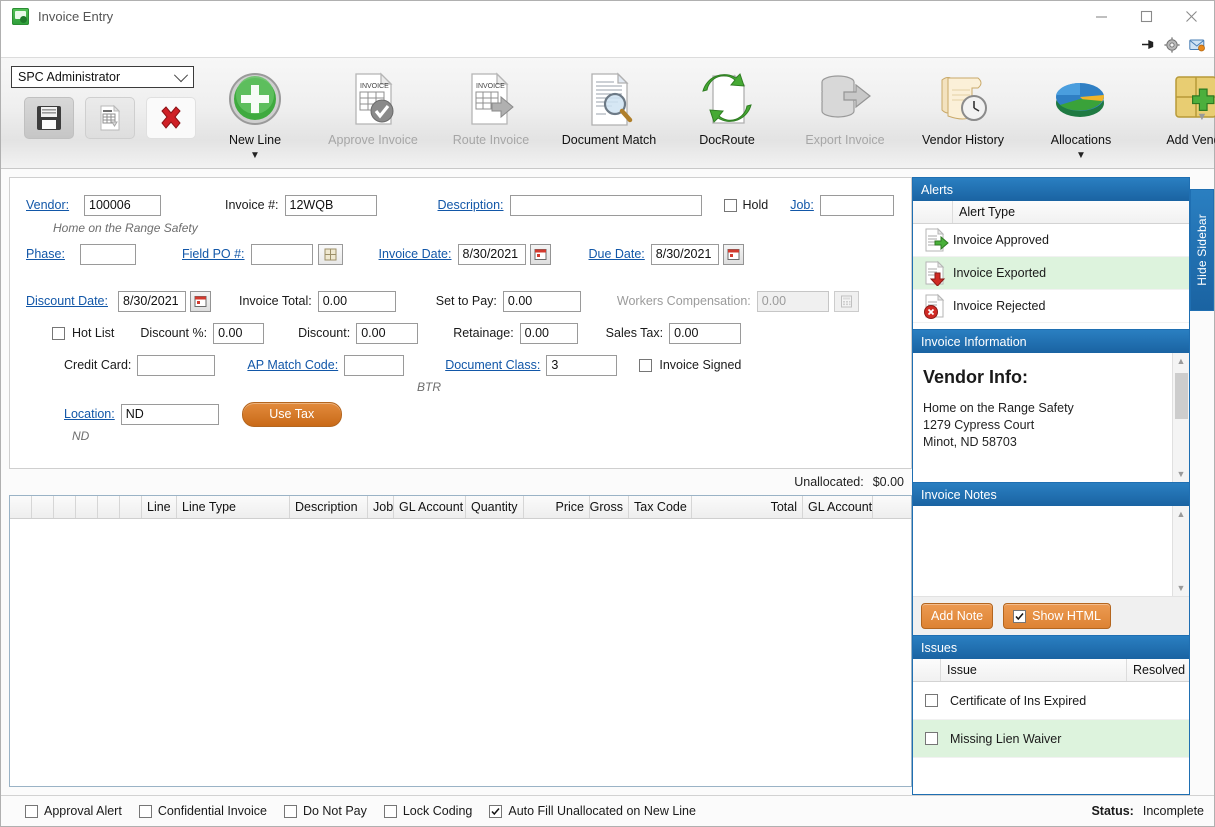  I want to click on vendor-input: 100006, so click(122, 205).